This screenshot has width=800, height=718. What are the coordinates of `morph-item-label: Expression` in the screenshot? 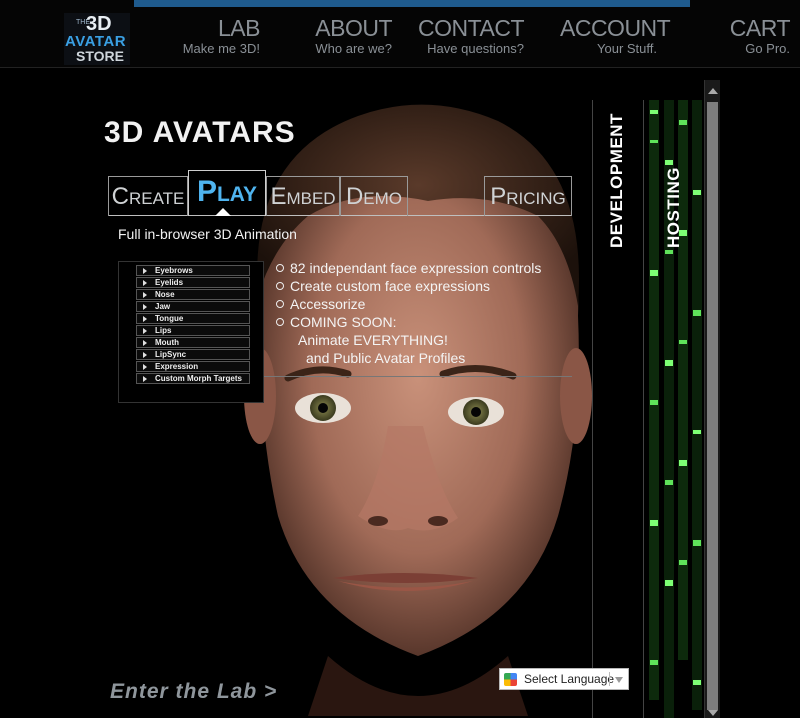 It's located at (177, 366).